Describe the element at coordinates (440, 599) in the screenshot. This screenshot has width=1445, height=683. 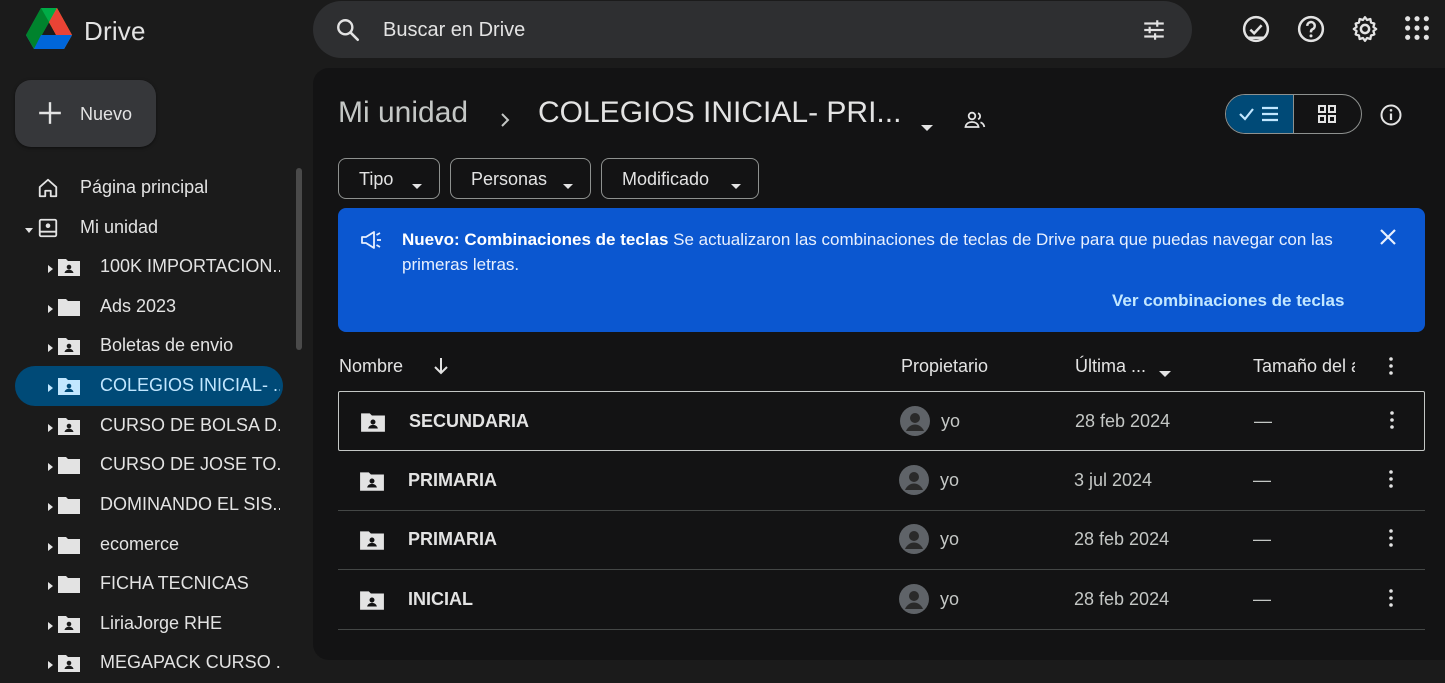
I see `file-name: INICIAL` at that location.